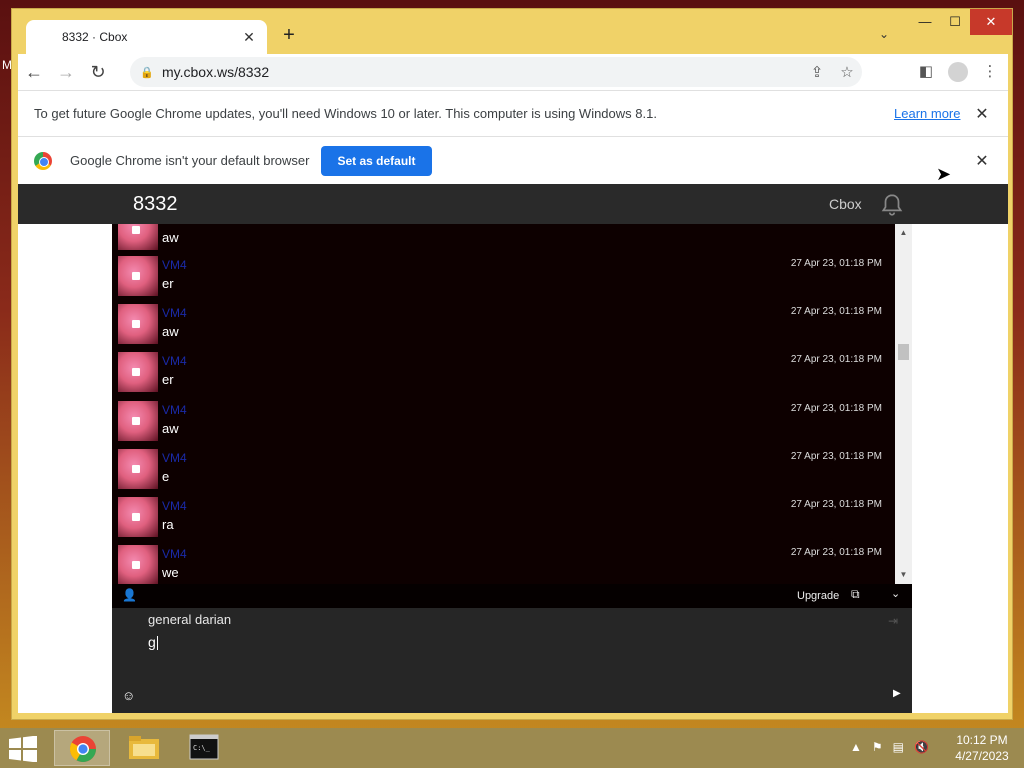  I want to click on clock-date: 4/27/2023, so click(982, 756).